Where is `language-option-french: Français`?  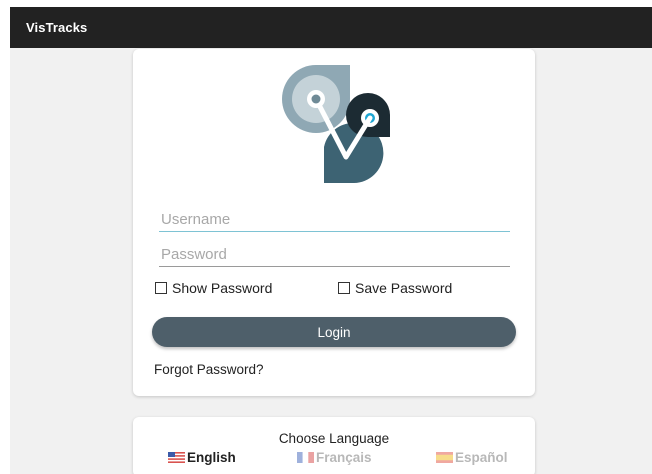
language-option-french: Français is located at coordinates (334, 457).